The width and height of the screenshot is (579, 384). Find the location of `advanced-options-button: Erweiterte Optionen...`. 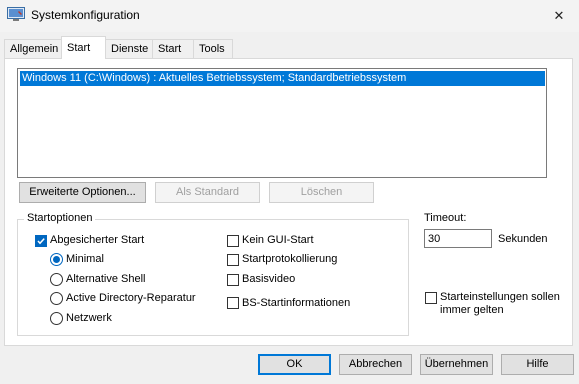

advanced-options-button: Erweiterte Optionen... is located at coordinates (82, 192).